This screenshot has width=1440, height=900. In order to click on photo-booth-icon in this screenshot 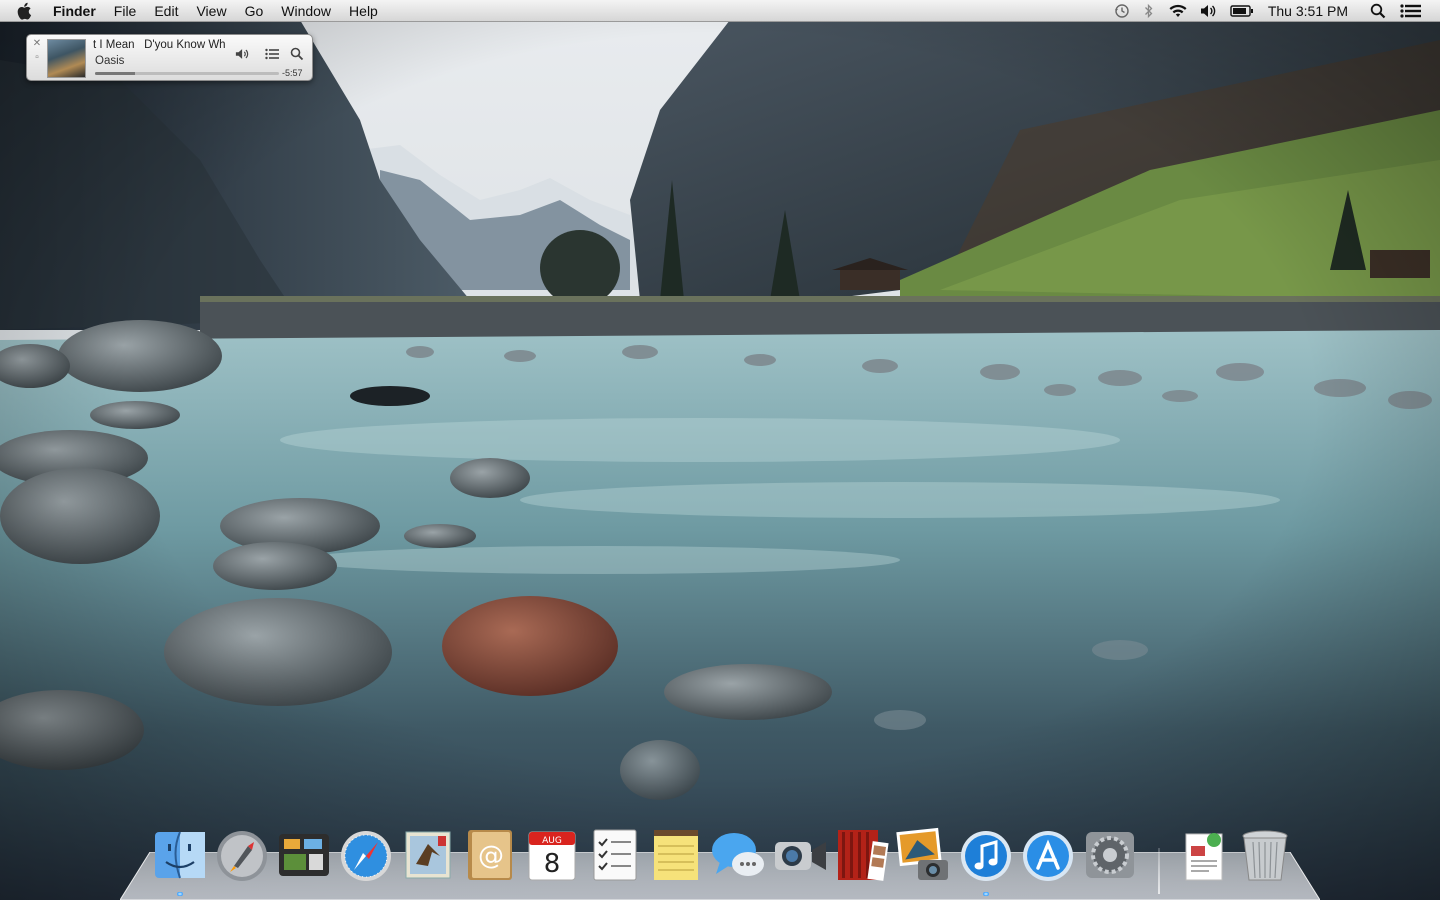, I will do `click(862, 855)`.